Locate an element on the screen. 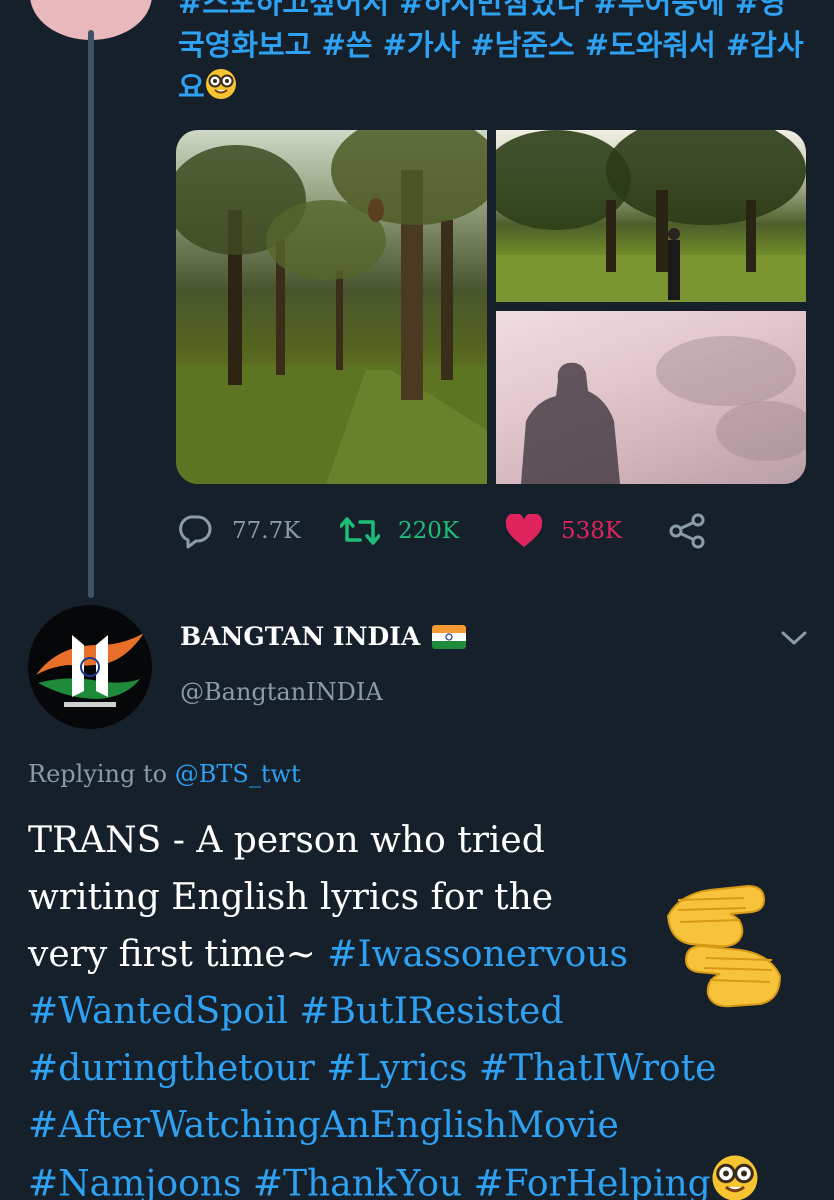  tweet-text: TRANS - A person who tried is located at coordinates (286, 840).